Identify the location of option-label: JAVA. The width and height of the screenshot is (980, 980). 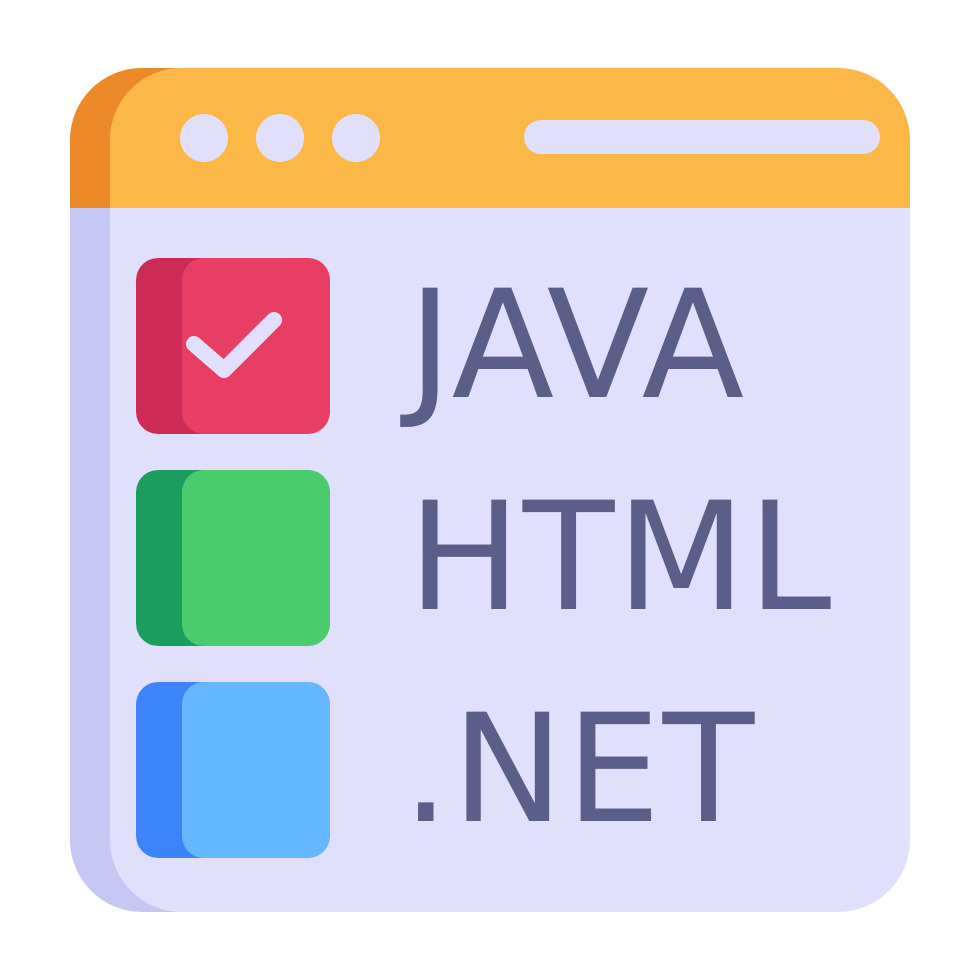
(577, 346).